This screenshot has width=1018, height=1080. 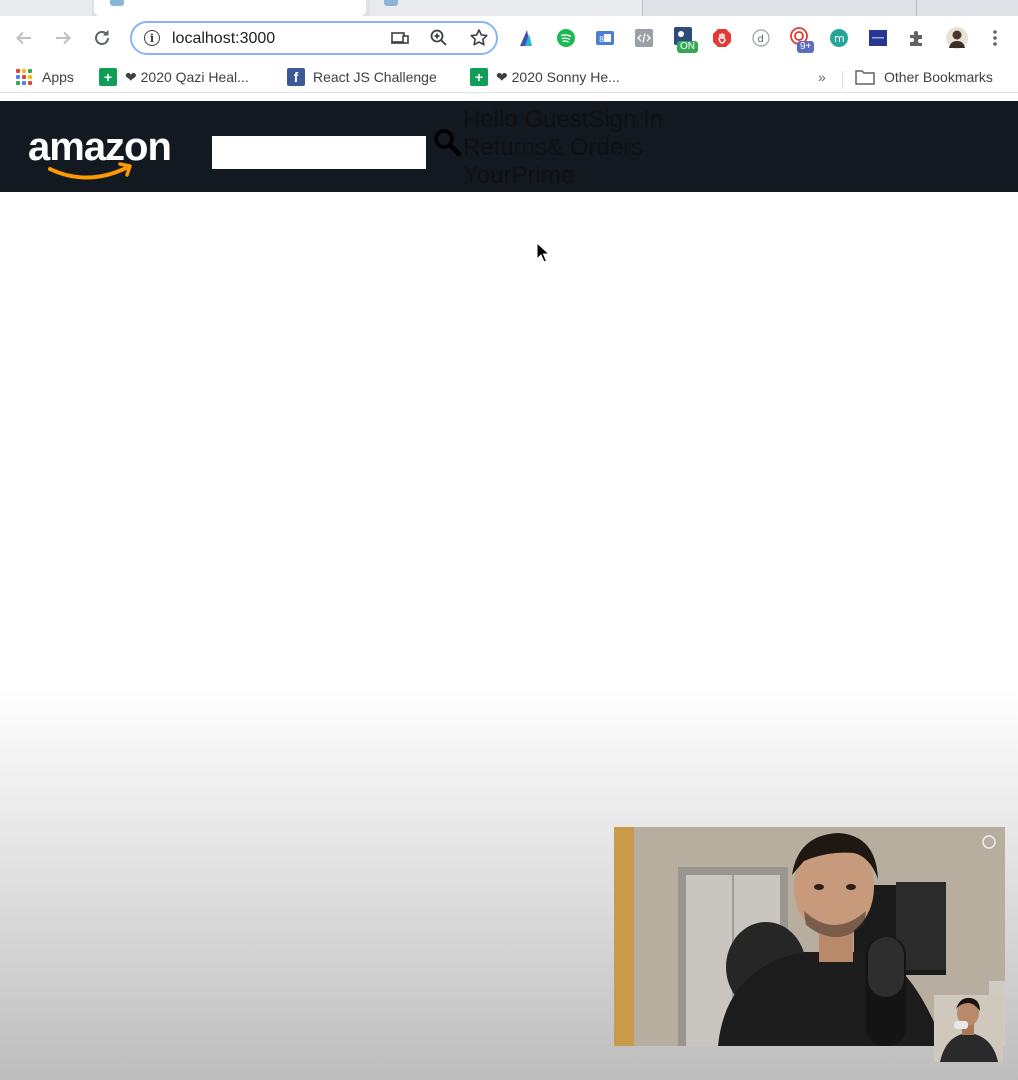 I want to click on facebook-icon: f, so click(x=296, y=77).